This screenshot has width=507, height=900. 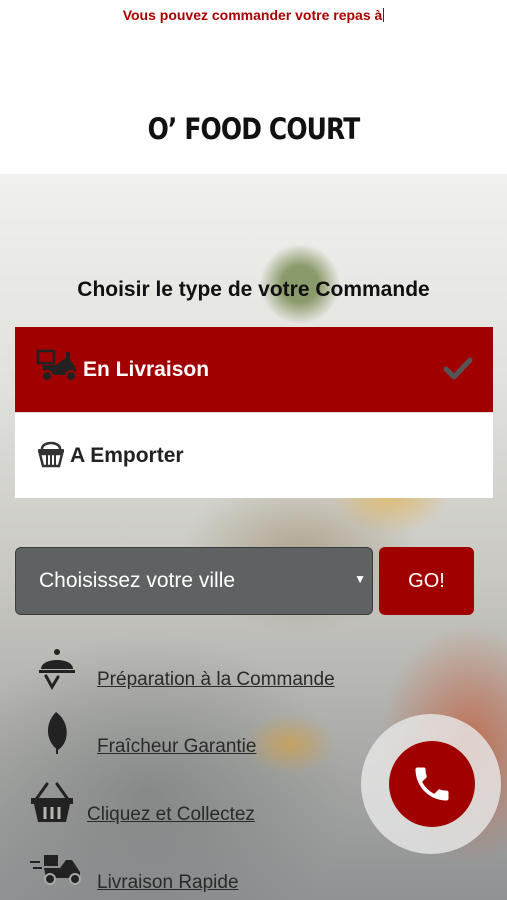 I want to click on leaf-icon, so click(x=57, y=733).